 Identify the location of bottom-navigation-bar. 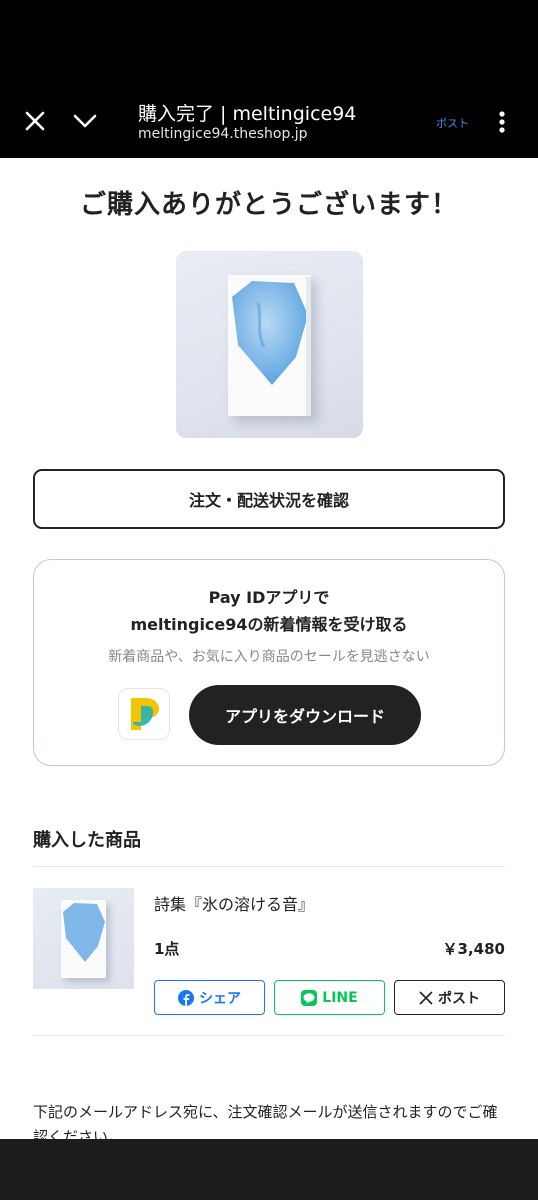
(269, 1169).